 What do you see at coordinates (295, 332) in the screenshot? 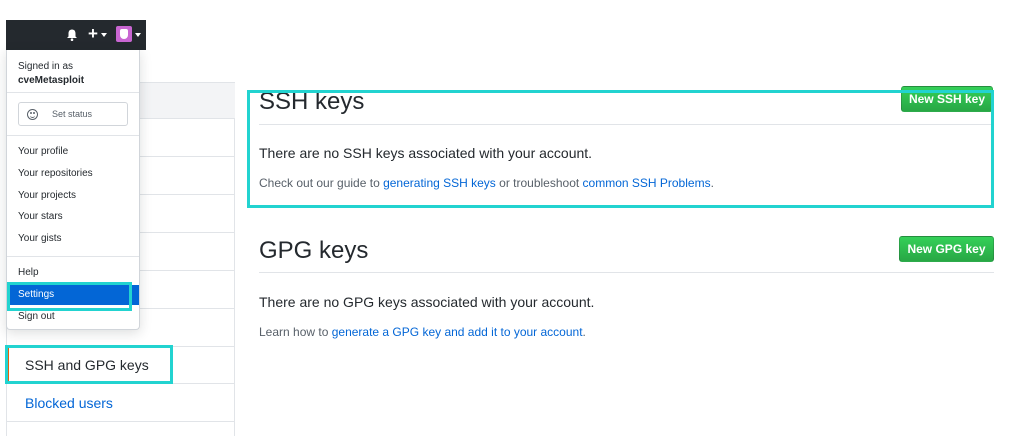
I see `gpg-help-prefix: Learn how to` at bounding box center [295, 332].